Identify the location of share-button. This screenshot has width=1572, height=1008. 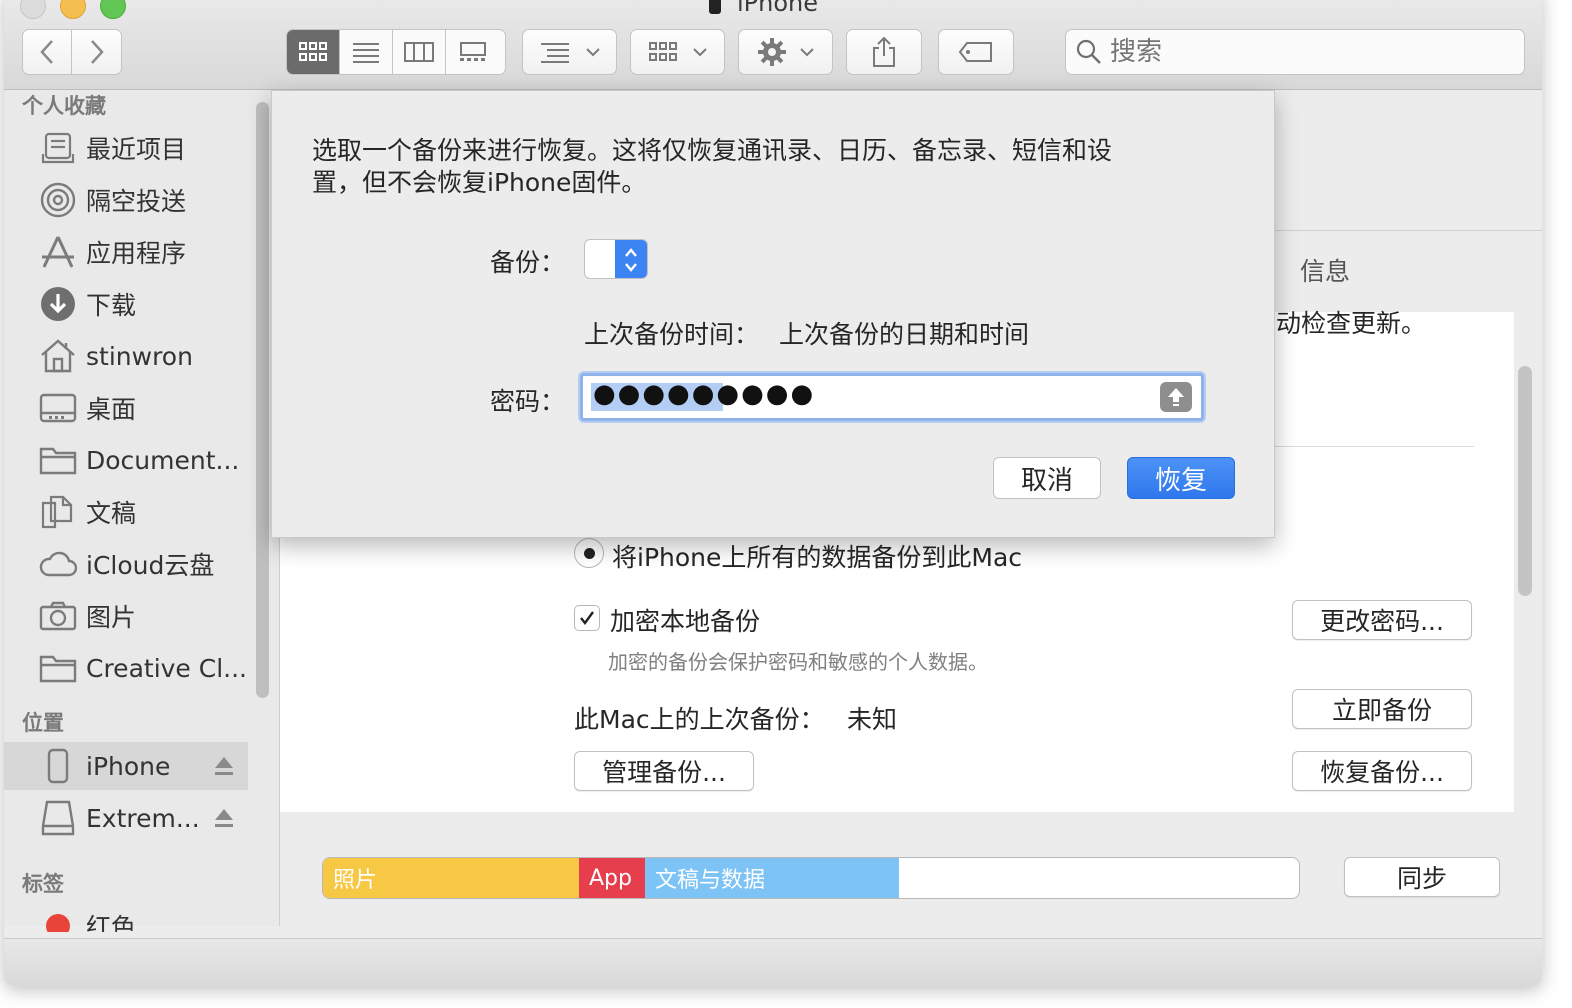
(884, 52).